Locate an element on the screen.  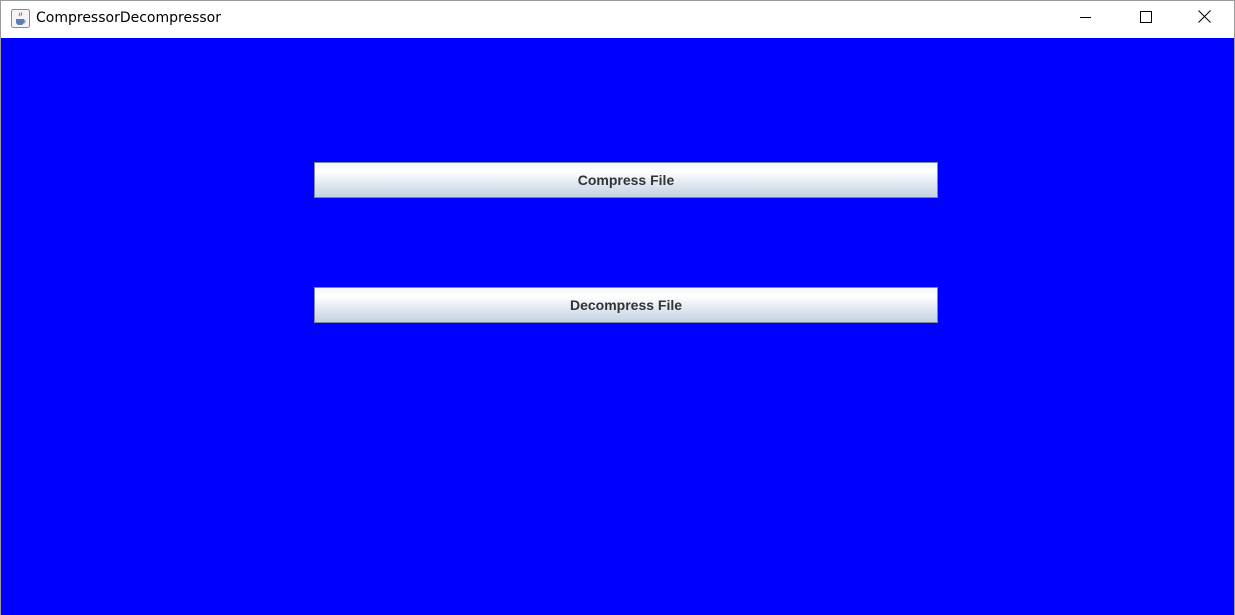
compress-file-label: Compress File is located at coordinates (626, 180).